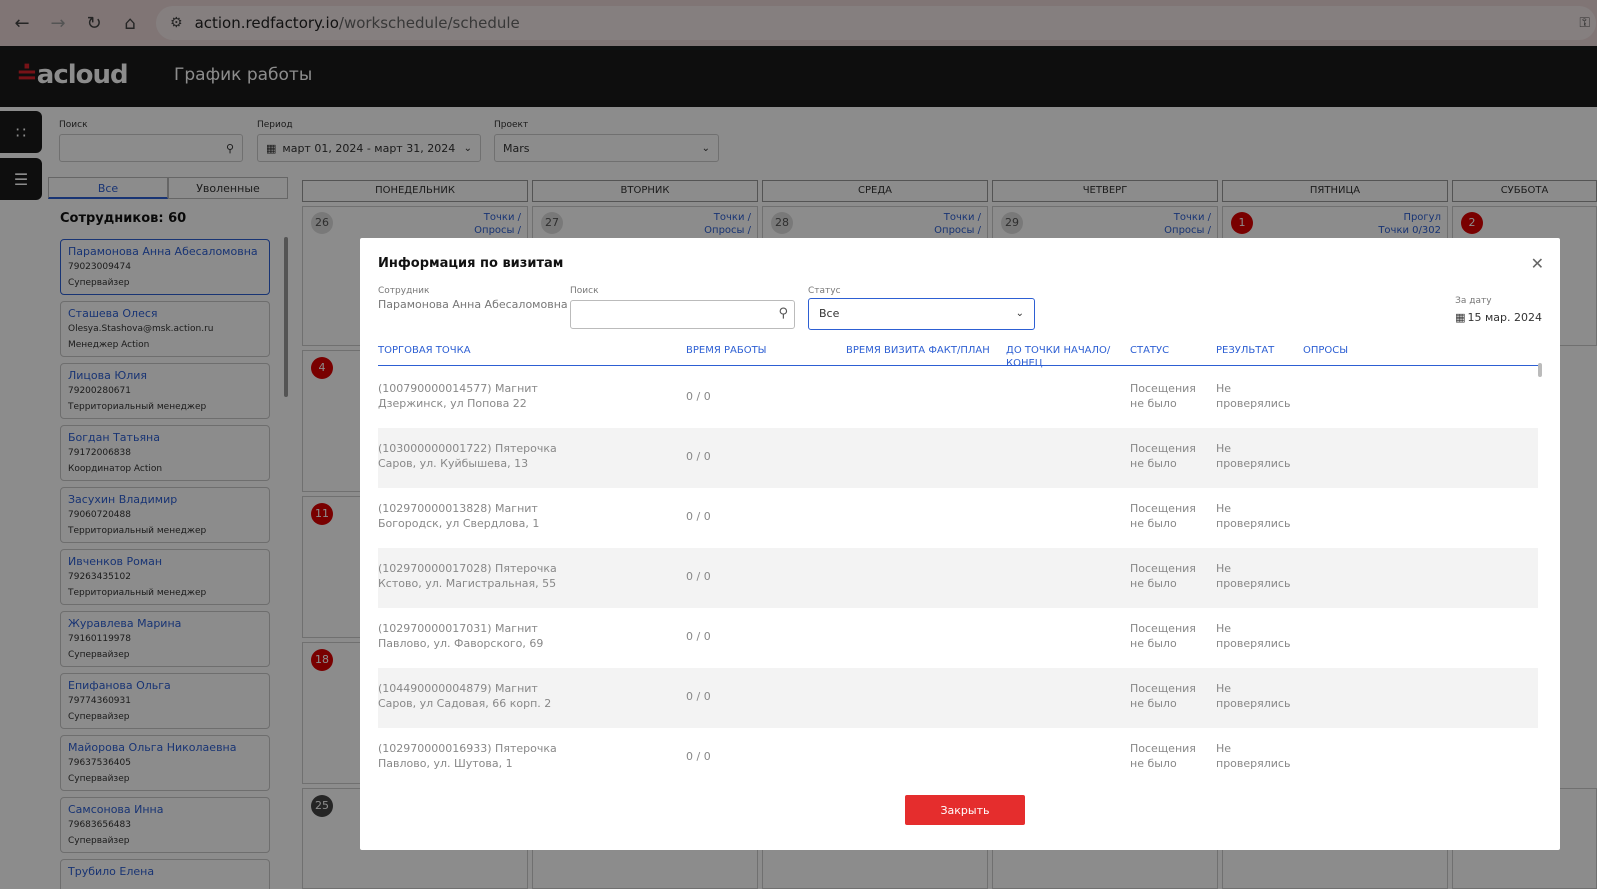 This screenshot has width=1597, height=889. I want to click on employee-value: Парамонова Анна Абесаломовна, so click(473, 304).